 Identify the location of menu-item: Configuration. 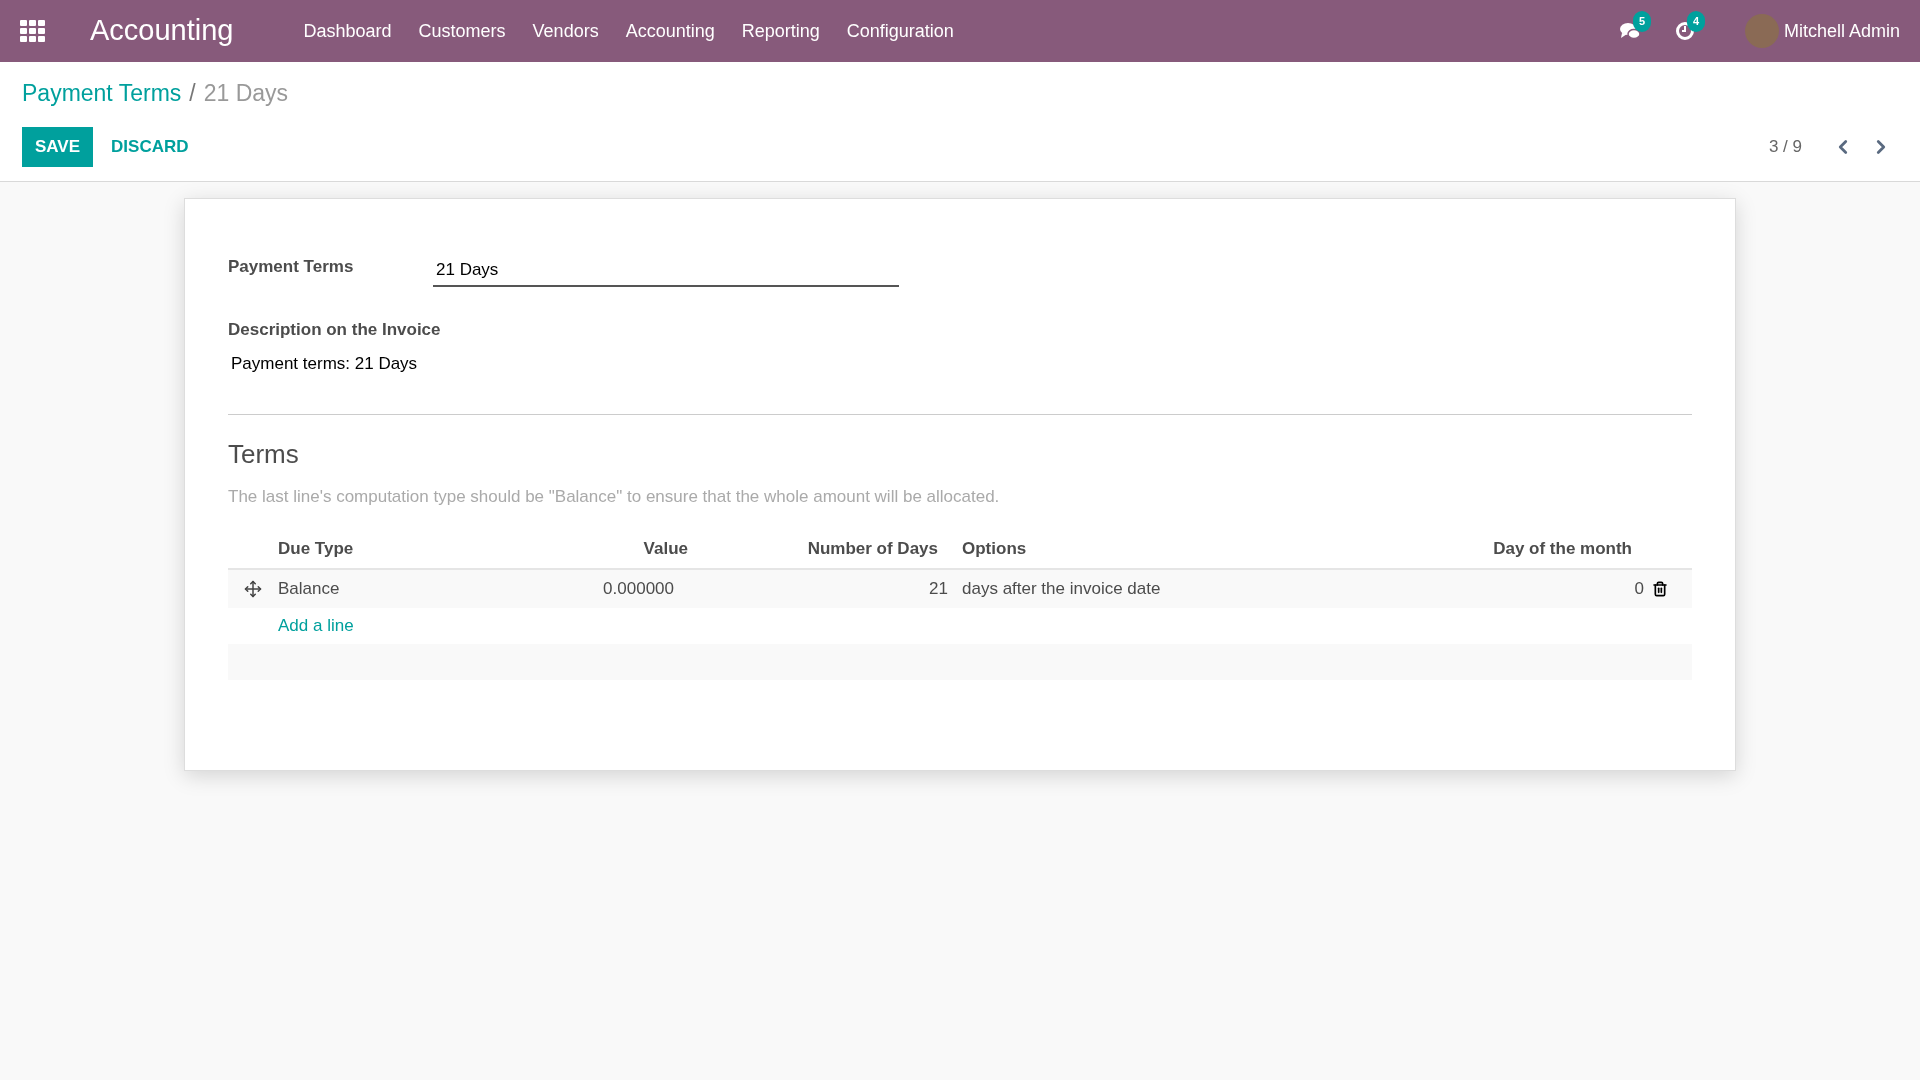
(900, 31).